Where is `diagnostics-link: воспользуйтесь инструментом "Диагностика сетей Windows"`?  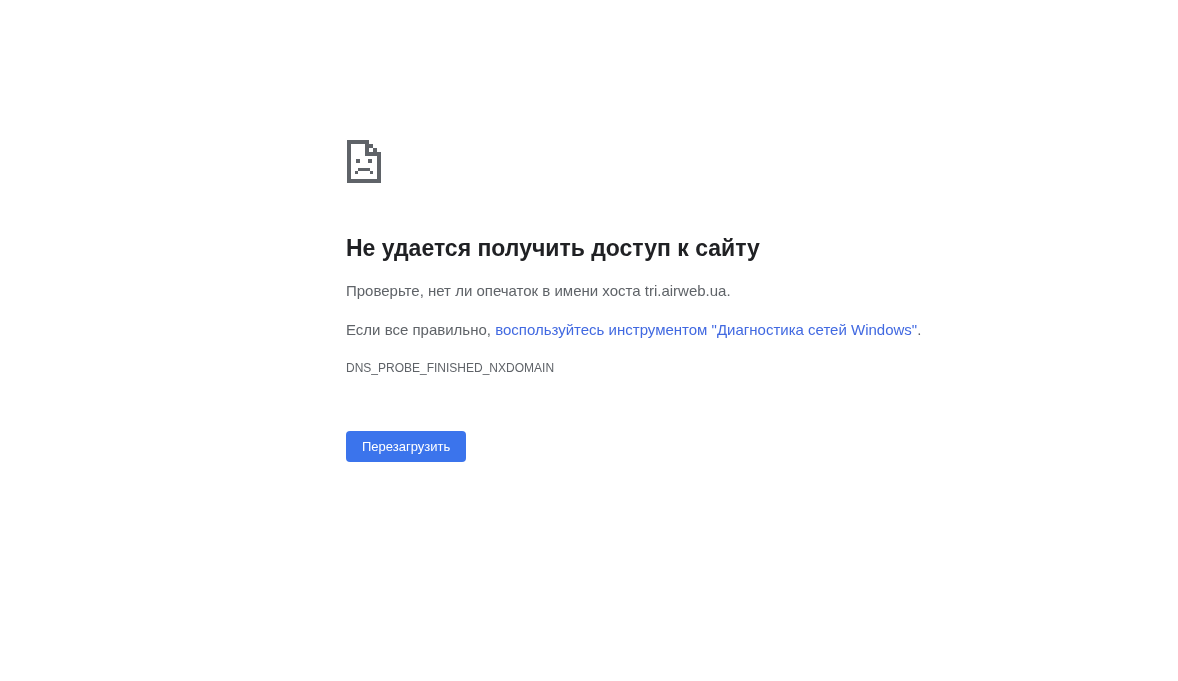
diagnostics-link: воспользуйтесь инструментом "Диагностика сетей Windows" is located at coordinates (706, 329).